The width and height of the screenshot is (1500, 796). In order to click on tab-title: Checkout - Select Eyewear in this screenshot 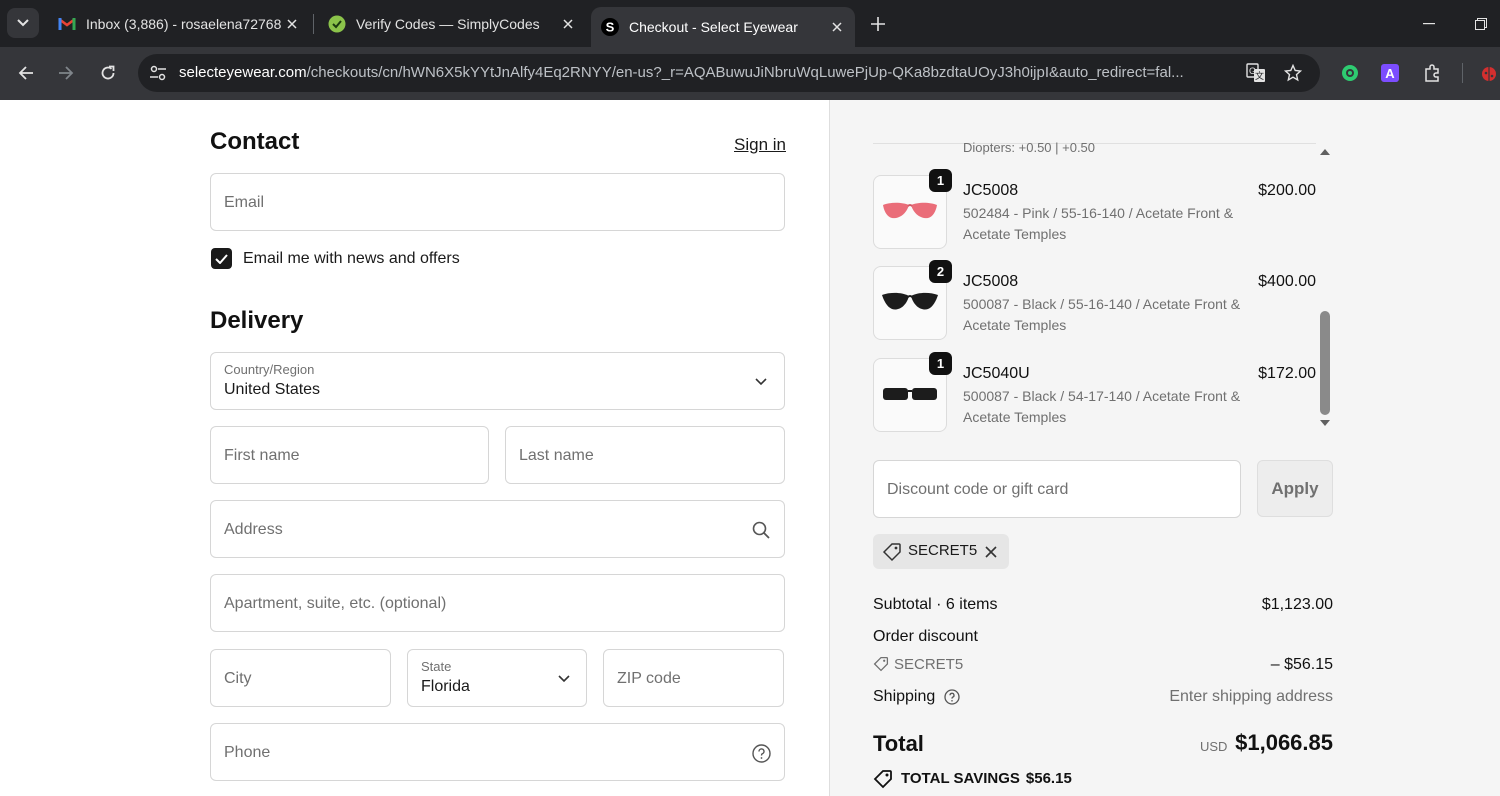, I will do `click(713, 27)`.